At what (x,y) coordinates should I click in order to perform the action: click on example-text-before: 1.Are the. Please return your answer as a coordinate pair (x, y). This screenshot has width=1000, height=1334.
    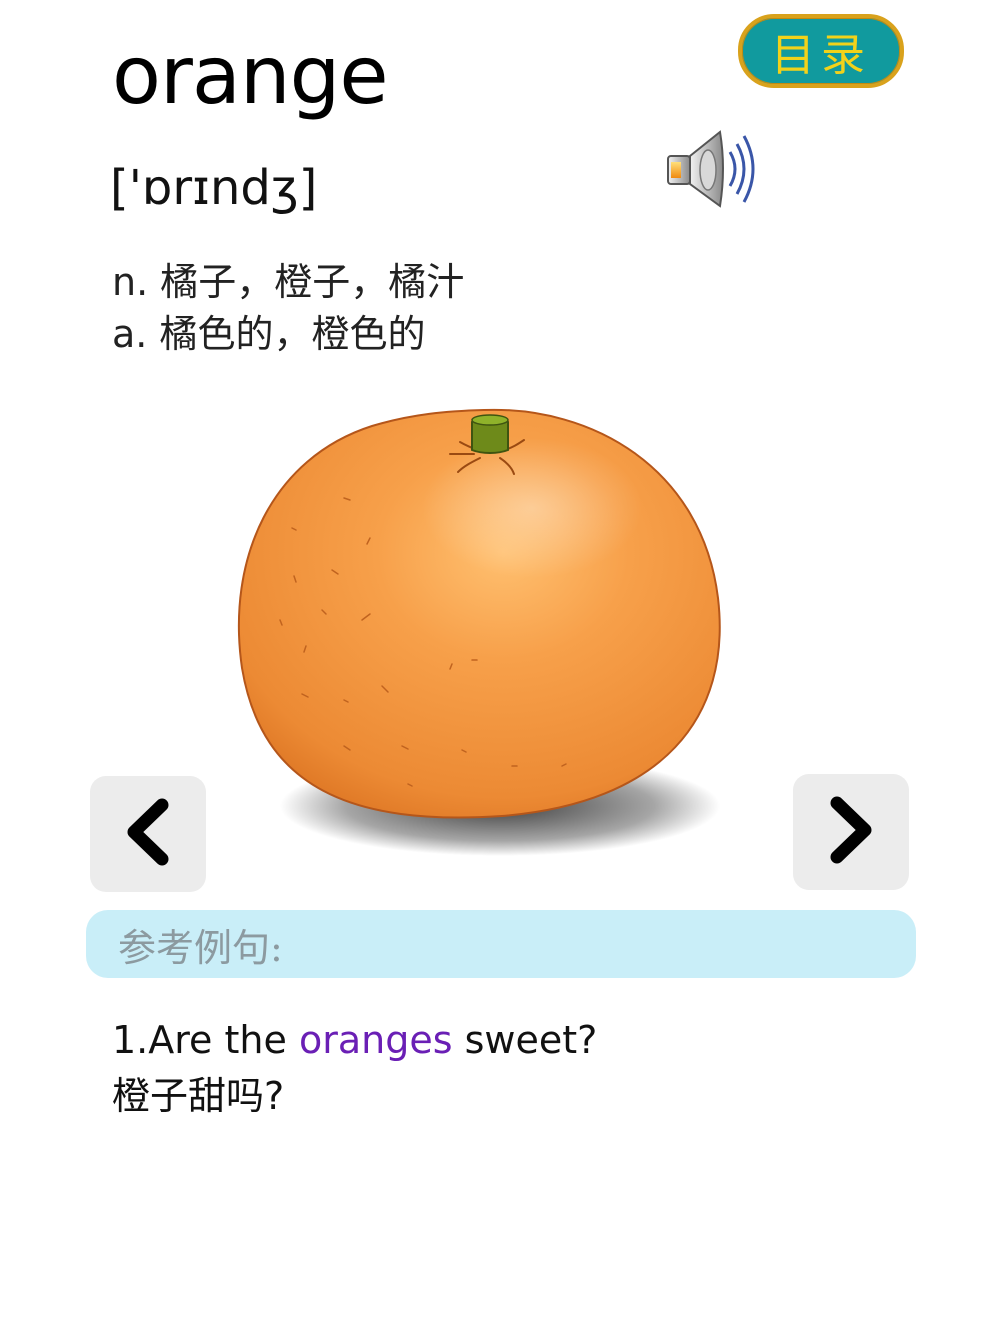
    Looking at the image, I should click on (205, 1040).